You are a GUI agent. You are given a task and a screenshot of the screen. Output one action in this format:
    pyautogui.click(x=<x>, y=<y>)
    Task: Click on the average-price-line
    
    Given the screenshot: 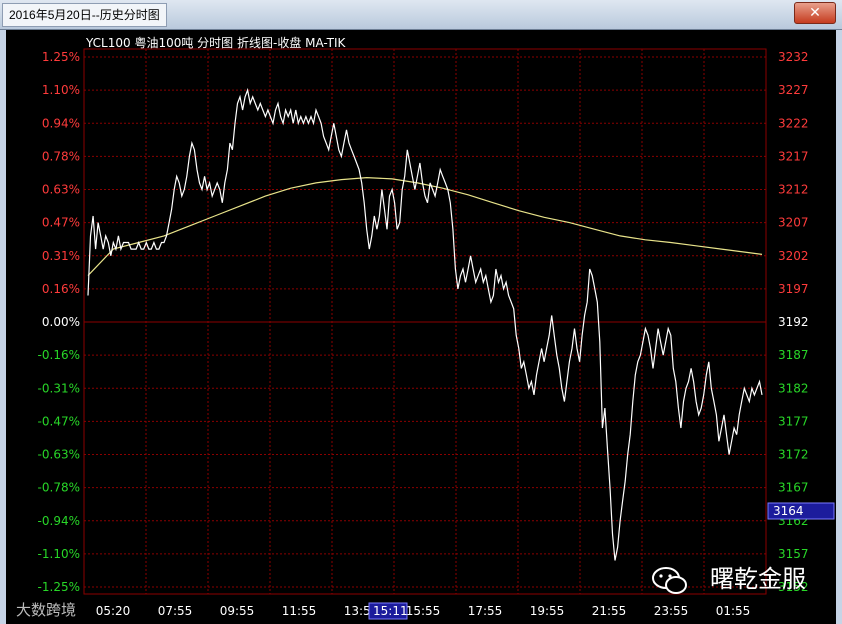 What is the action you would take?
    pyautogui.click(x=425, y=226)
    